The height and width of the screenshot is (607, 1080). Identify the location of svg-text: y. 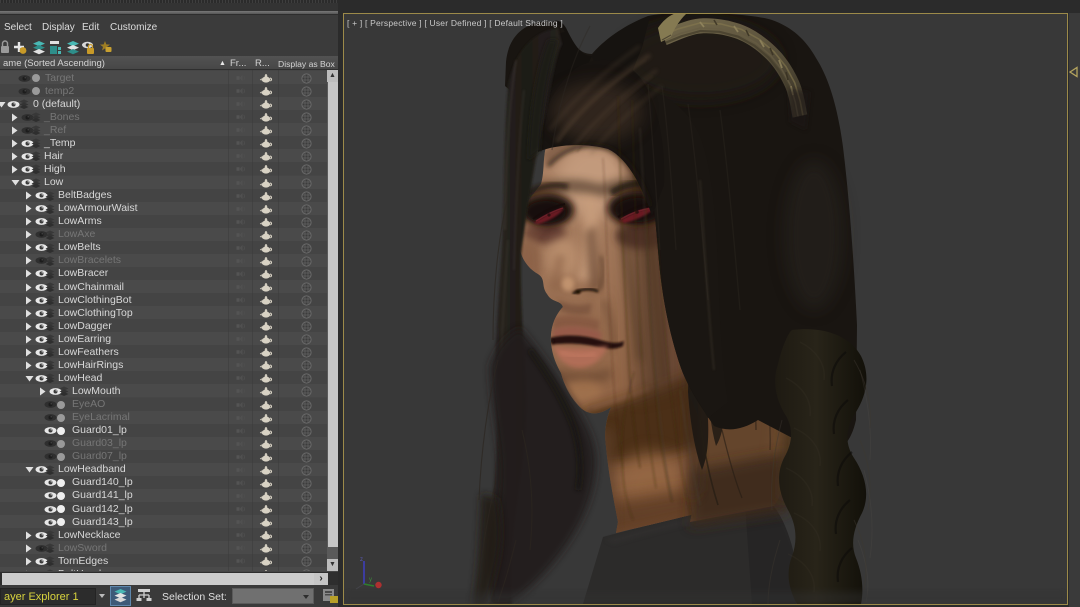
(370, 580).